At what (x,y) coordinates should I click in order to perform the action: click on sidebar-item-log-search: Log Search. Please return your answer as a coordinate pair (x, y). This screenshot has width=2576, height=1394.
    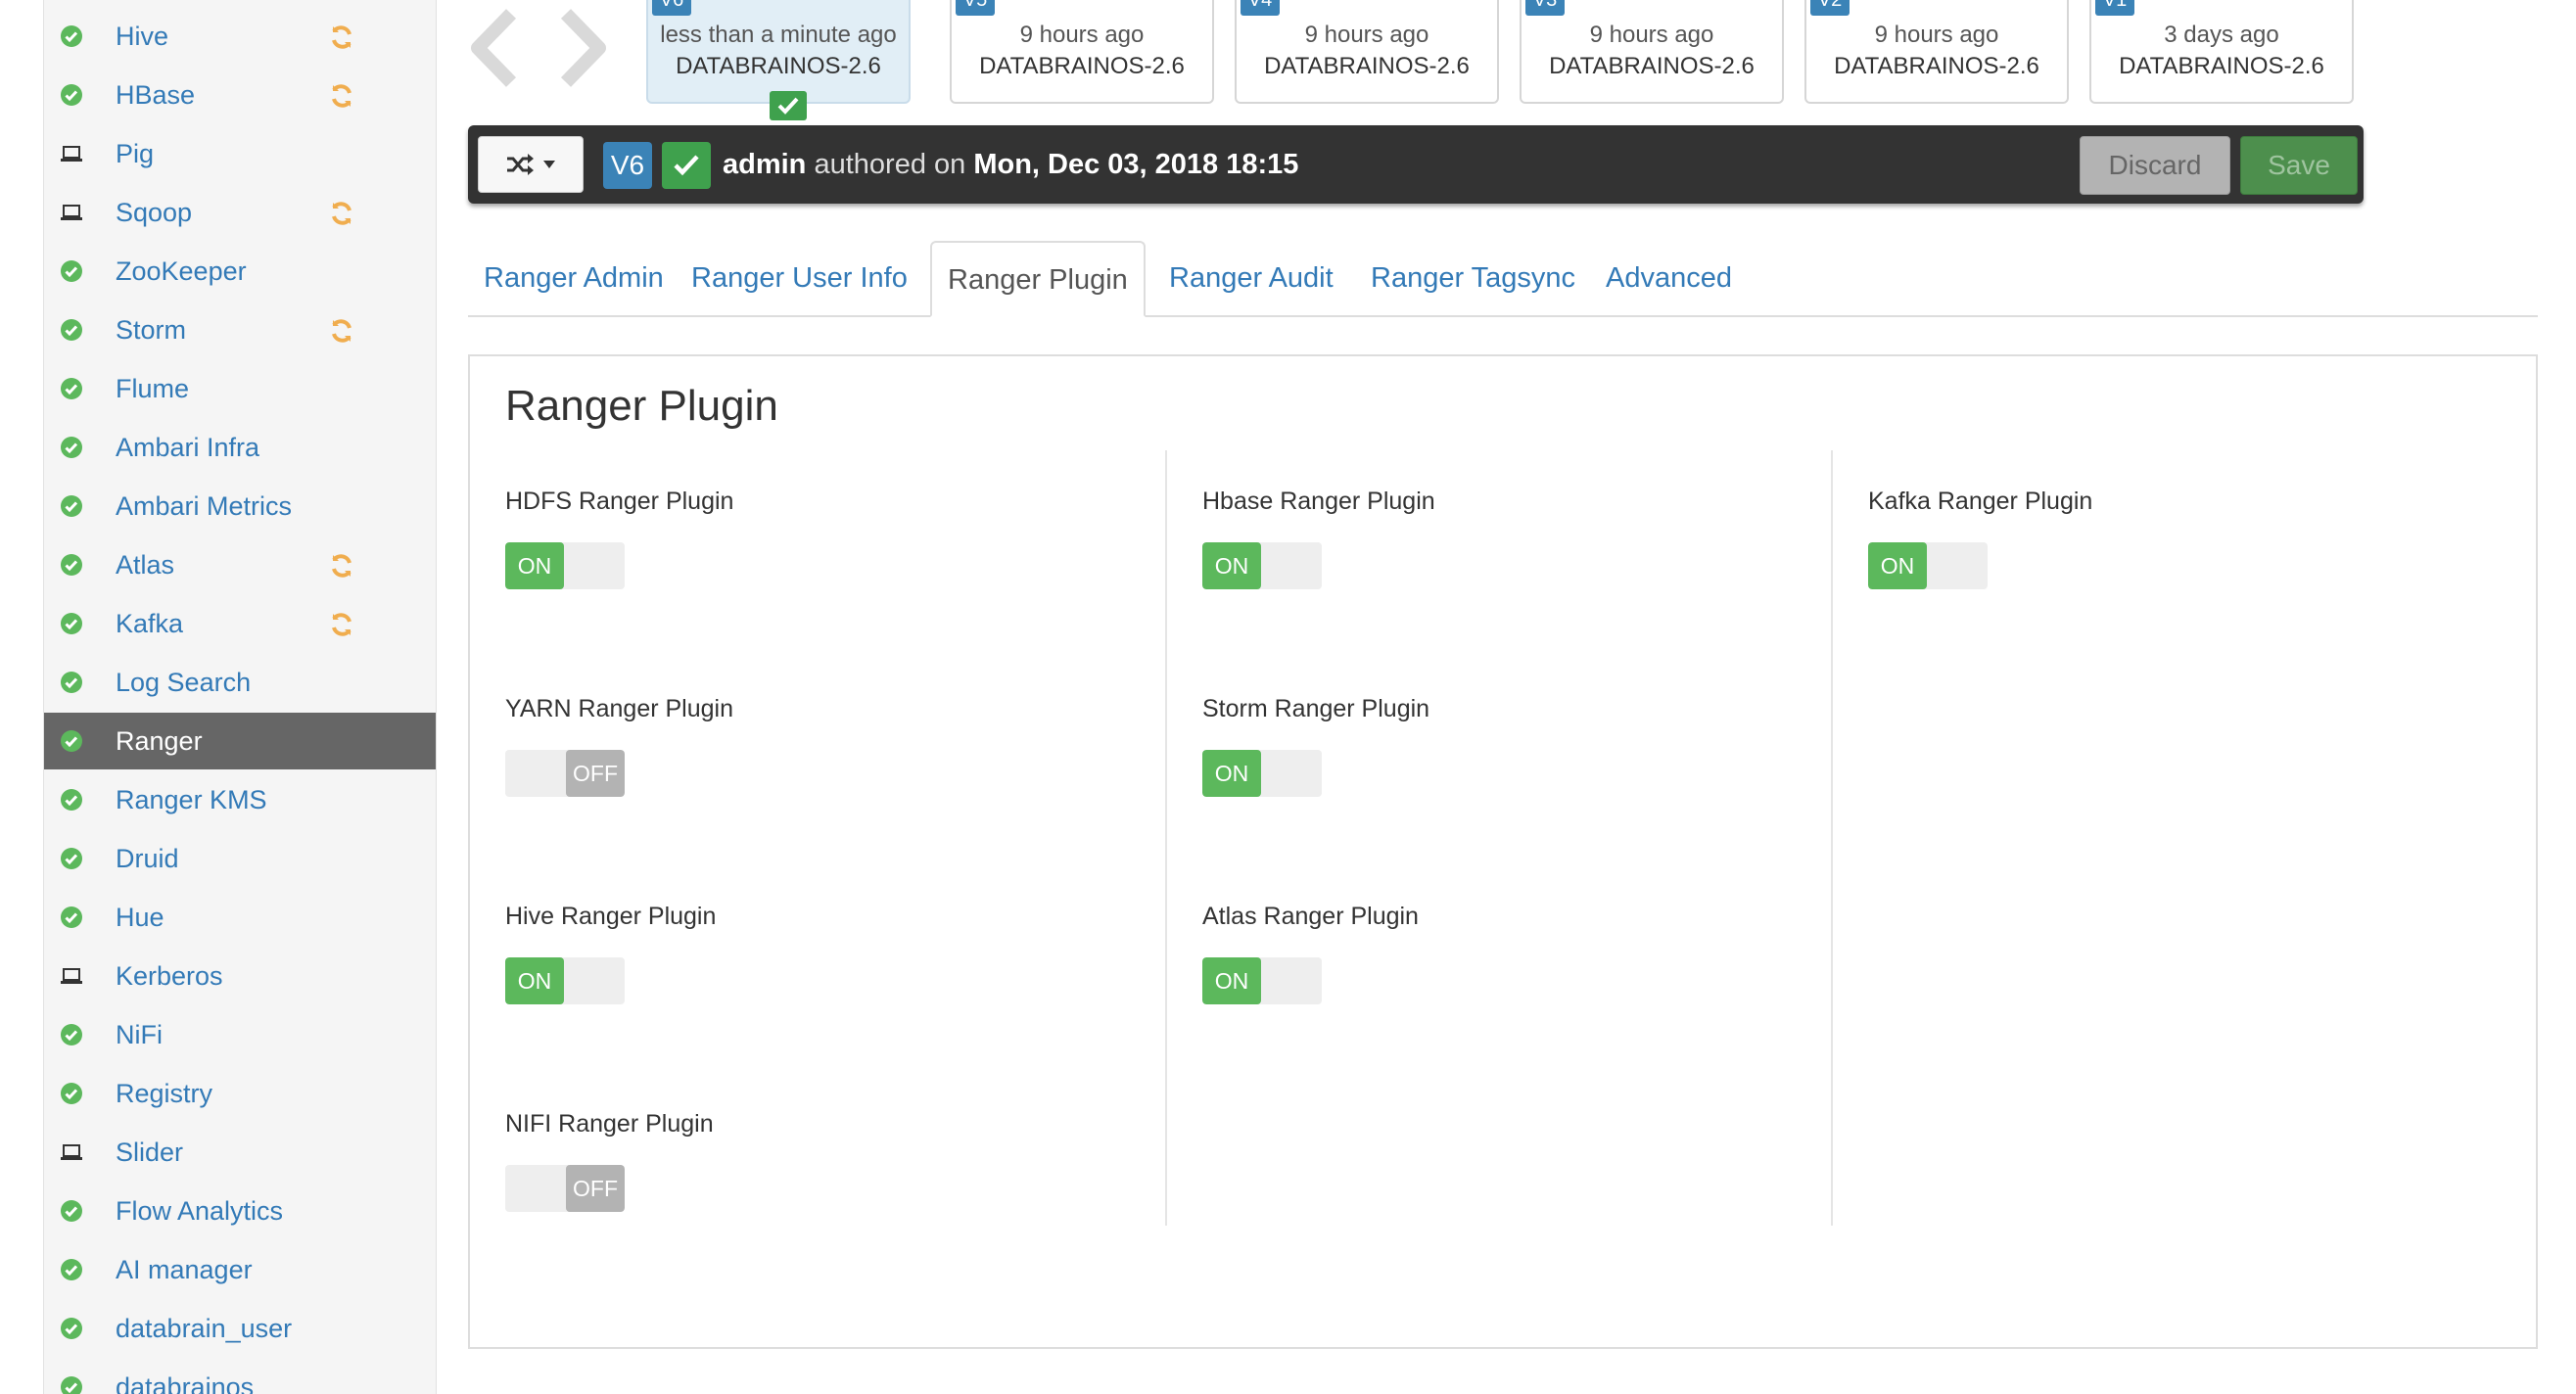
    Looking at the image, I should click on (240, 682).